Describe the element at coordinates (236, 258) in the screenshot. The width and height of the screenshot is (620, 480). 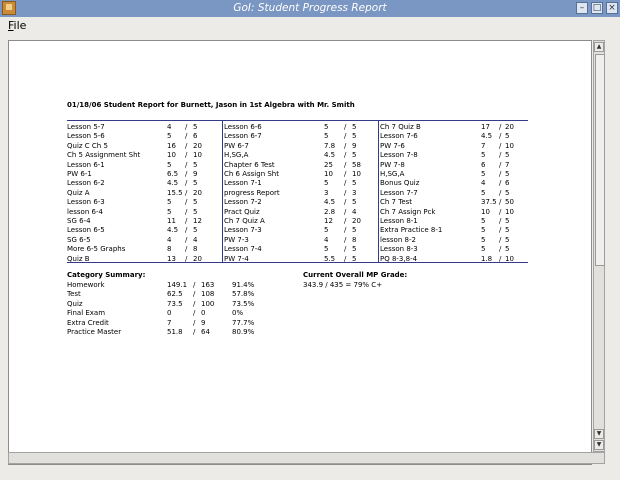
I see `assignment-name: PW 7-4` at that location.